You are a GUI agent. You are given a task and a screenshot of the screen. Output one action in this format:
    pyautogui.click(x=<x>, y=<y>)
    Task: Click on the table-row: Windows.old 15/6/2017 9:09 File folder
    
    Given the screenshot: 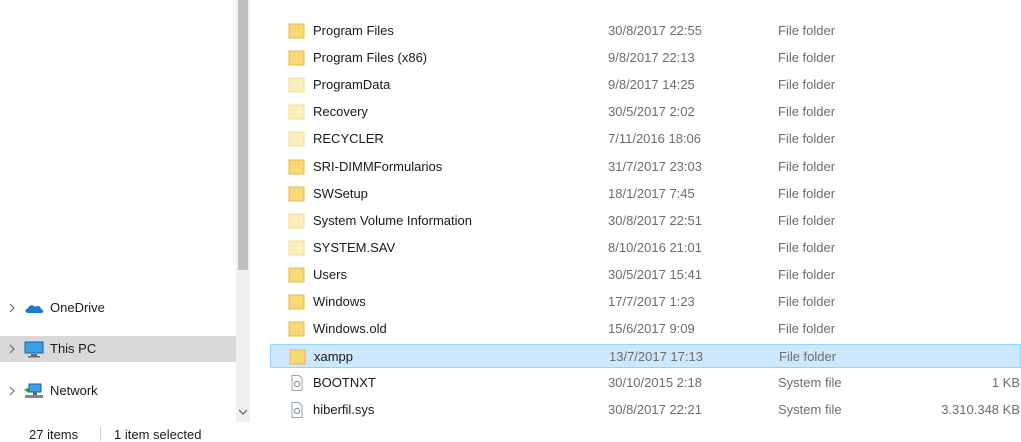 What is the action you would take?
    pyautogui.click(x=645, y=329)
    